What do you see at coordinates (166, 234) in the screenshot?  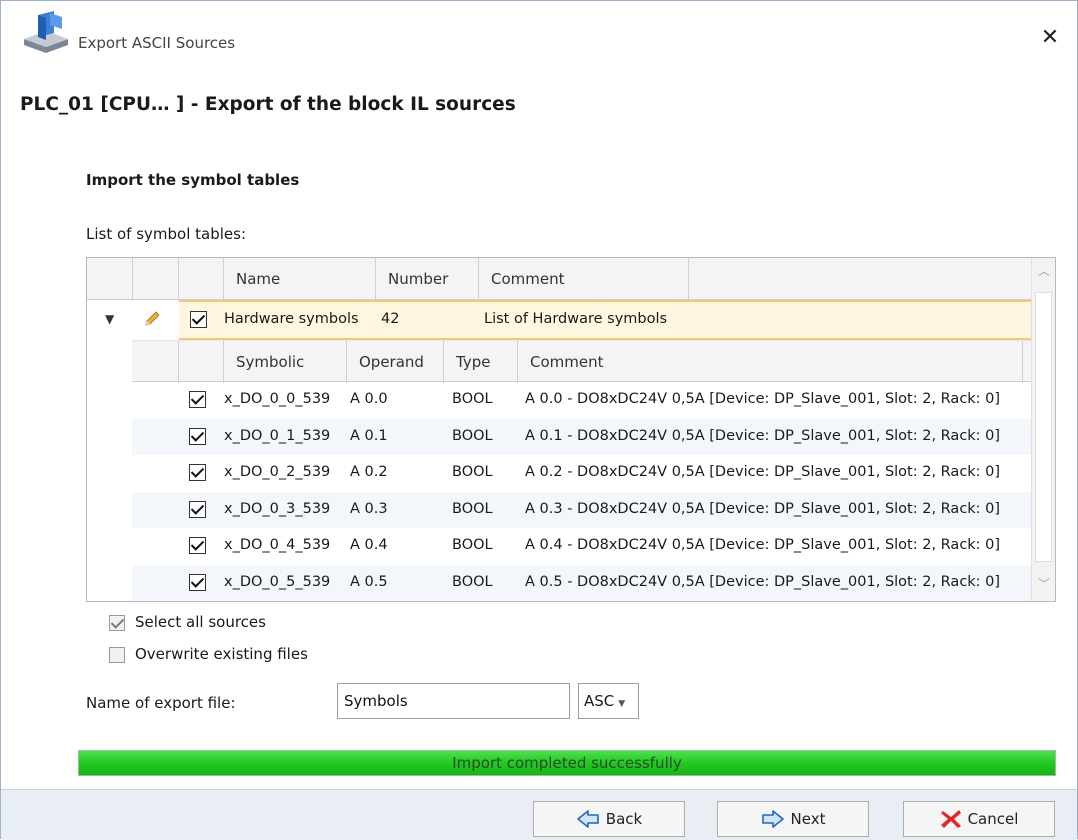 I see `list-label: List of symbol tables:` at bounding box center [166, 234].